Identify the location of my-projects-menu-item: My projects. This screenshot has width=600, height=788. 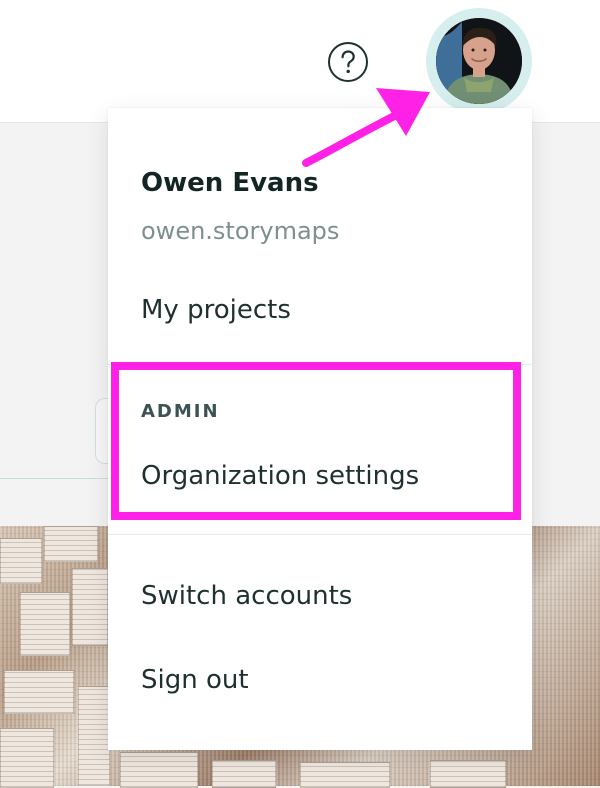
(216, 310).